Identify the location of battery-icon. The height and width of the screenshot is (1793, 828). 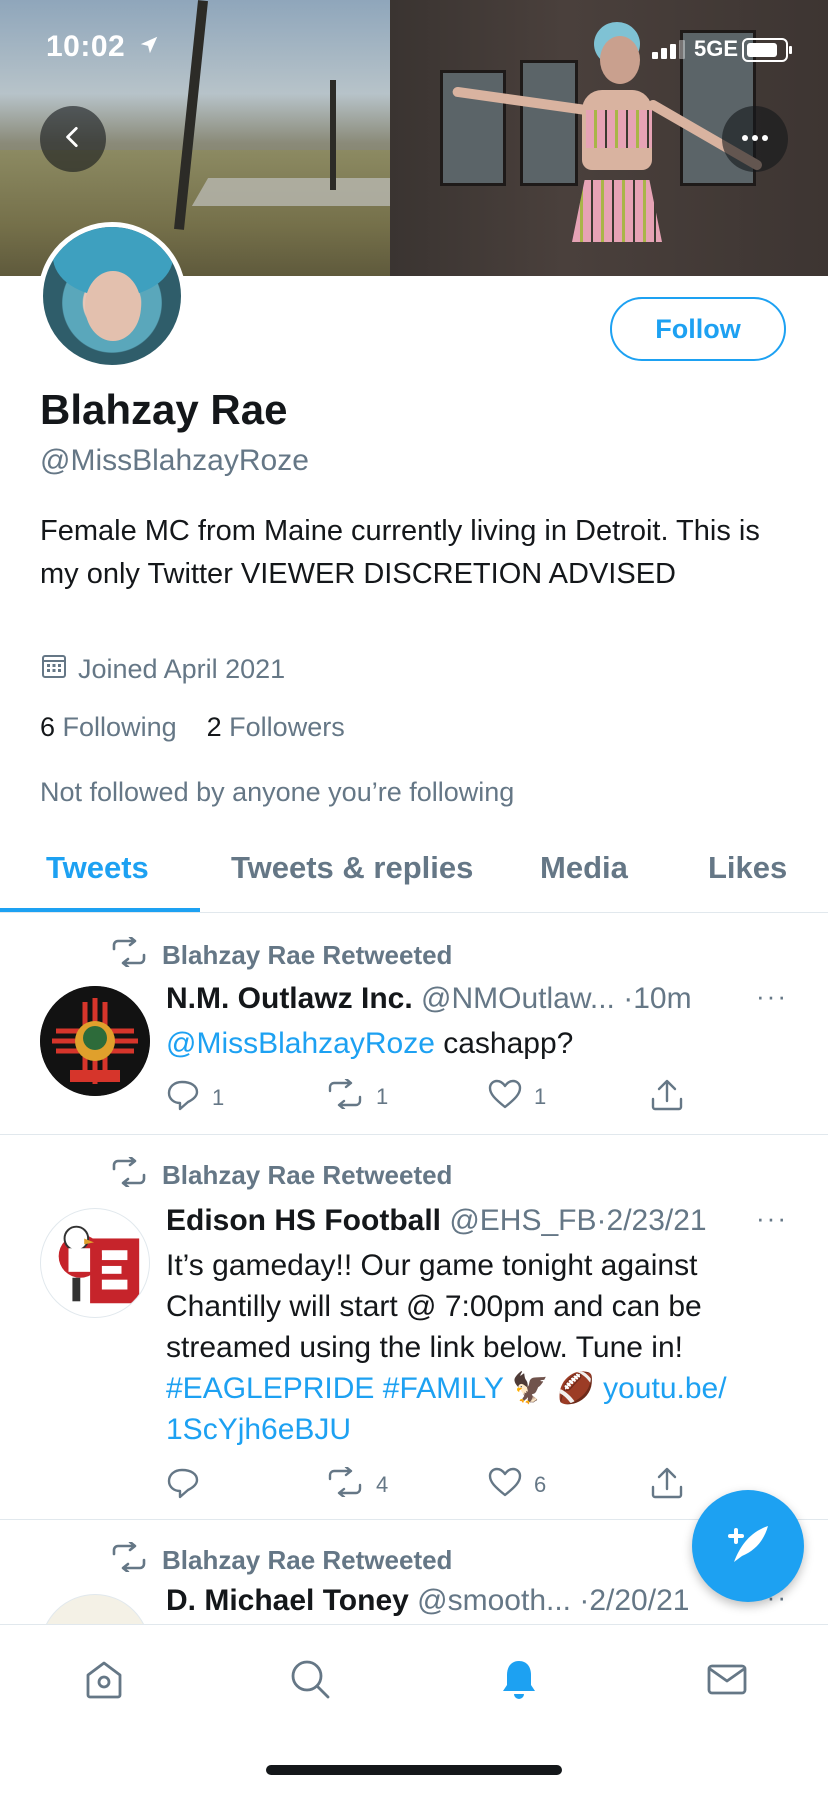
(767, 50).